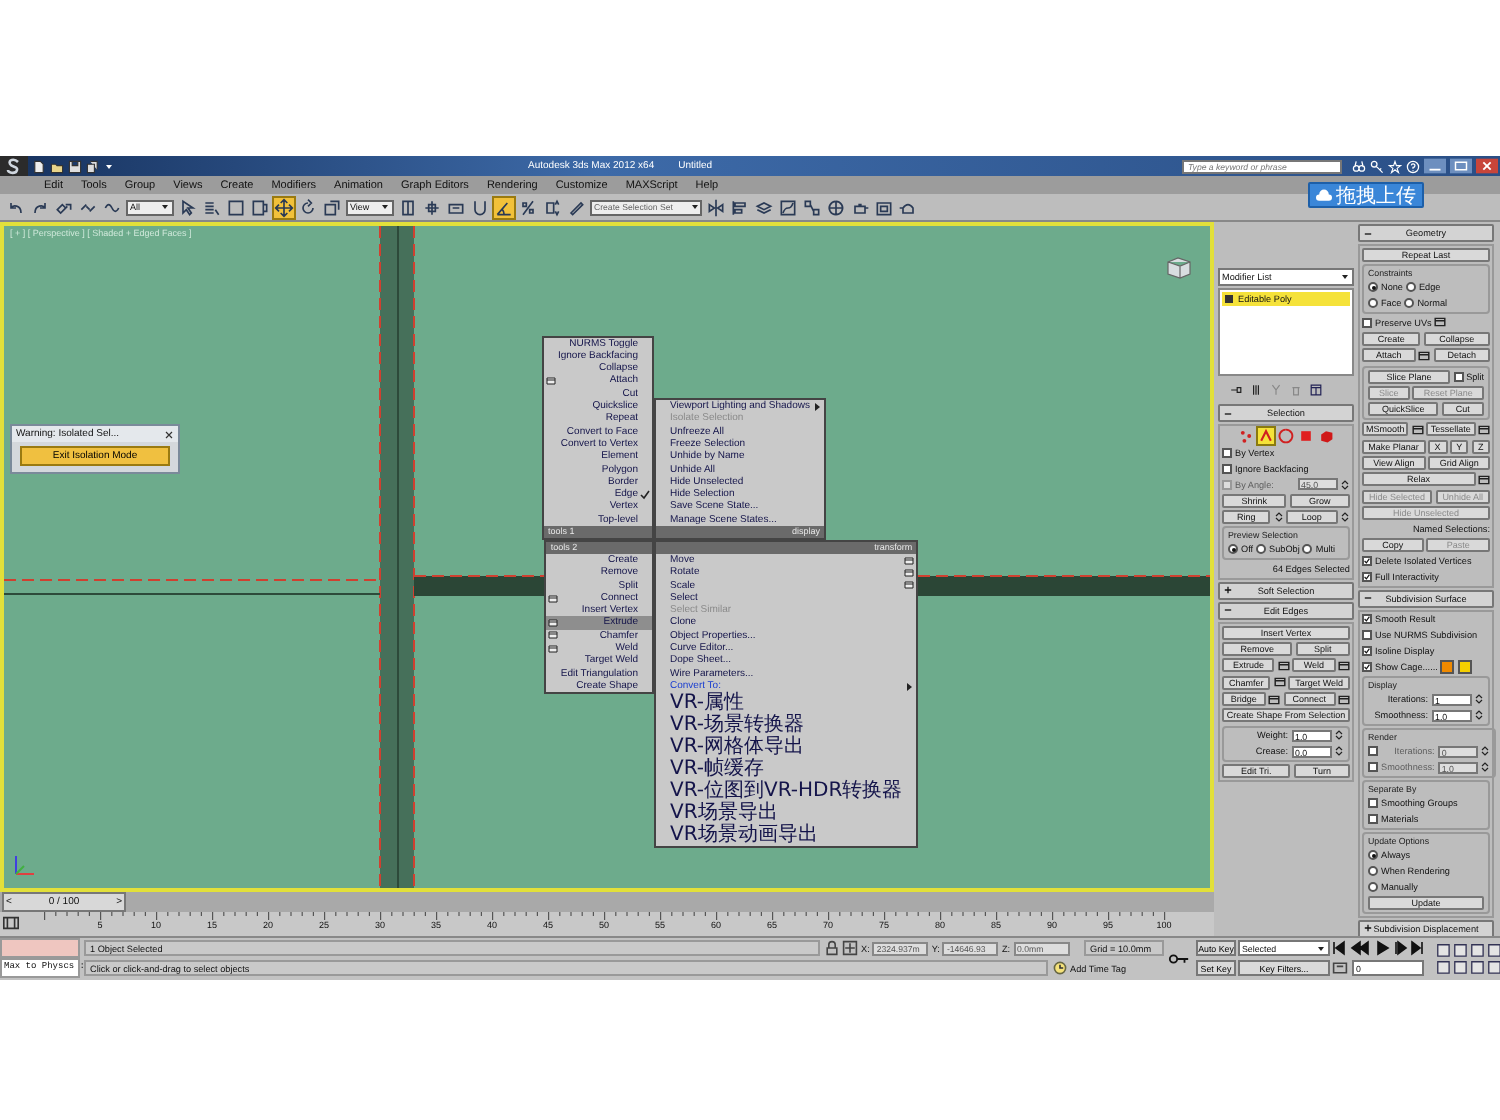  Describe the element at coordinates (786, 835) in the screenshot. I see `menu-item: VR场景动画导出` at that location.